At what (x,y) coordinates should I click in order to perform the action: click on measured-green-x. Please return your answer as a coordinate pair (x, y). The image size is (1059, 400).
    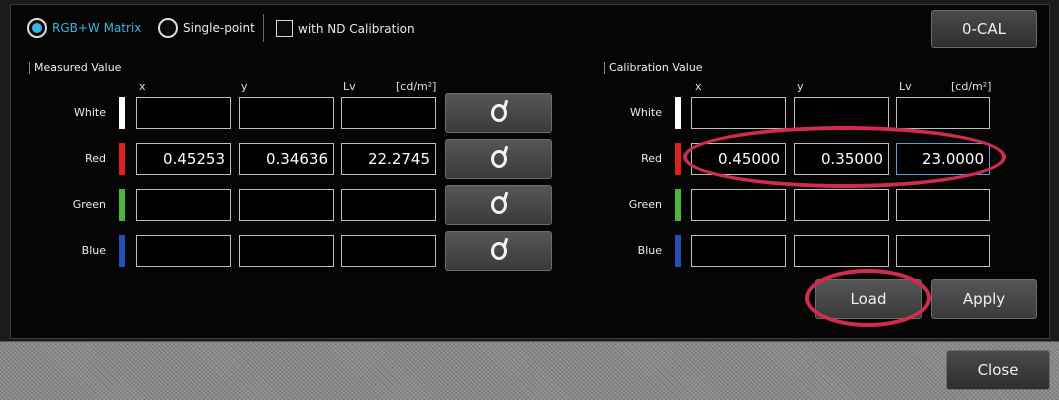
    Looking at the image, I should click on (183, 205).